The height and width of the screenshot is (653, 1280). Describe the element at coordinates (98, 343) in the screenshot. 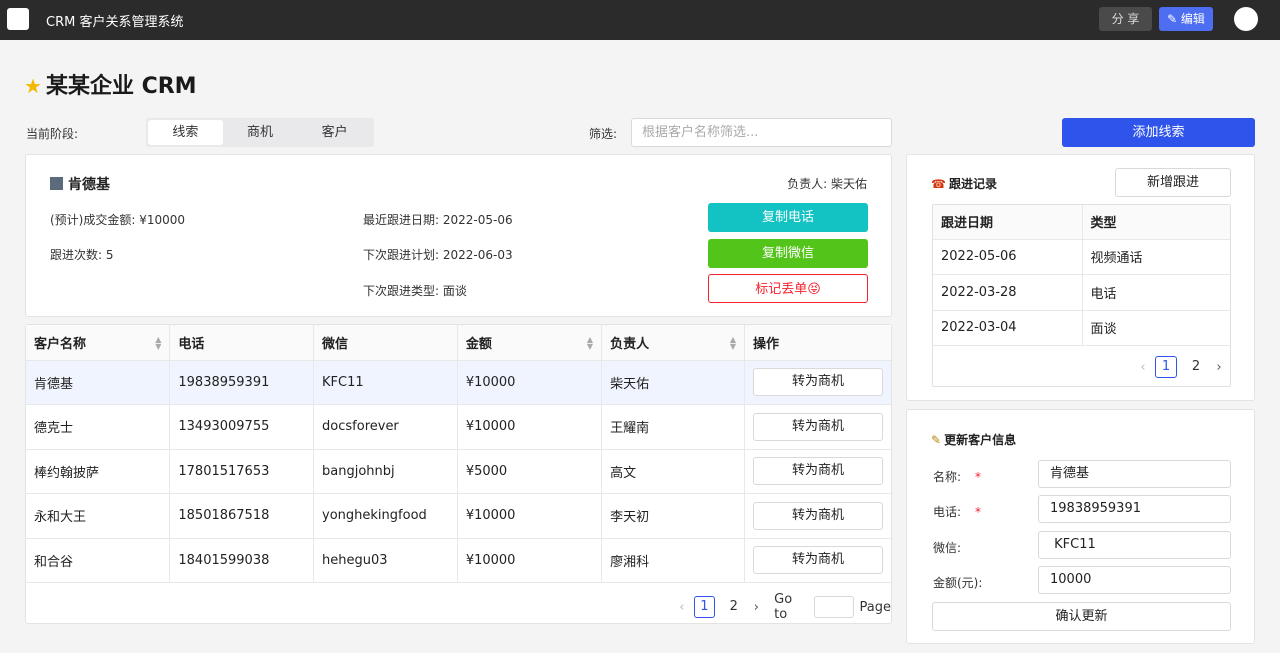

I see `column-header-name: 客户名称 ▲ ▼` at that location.